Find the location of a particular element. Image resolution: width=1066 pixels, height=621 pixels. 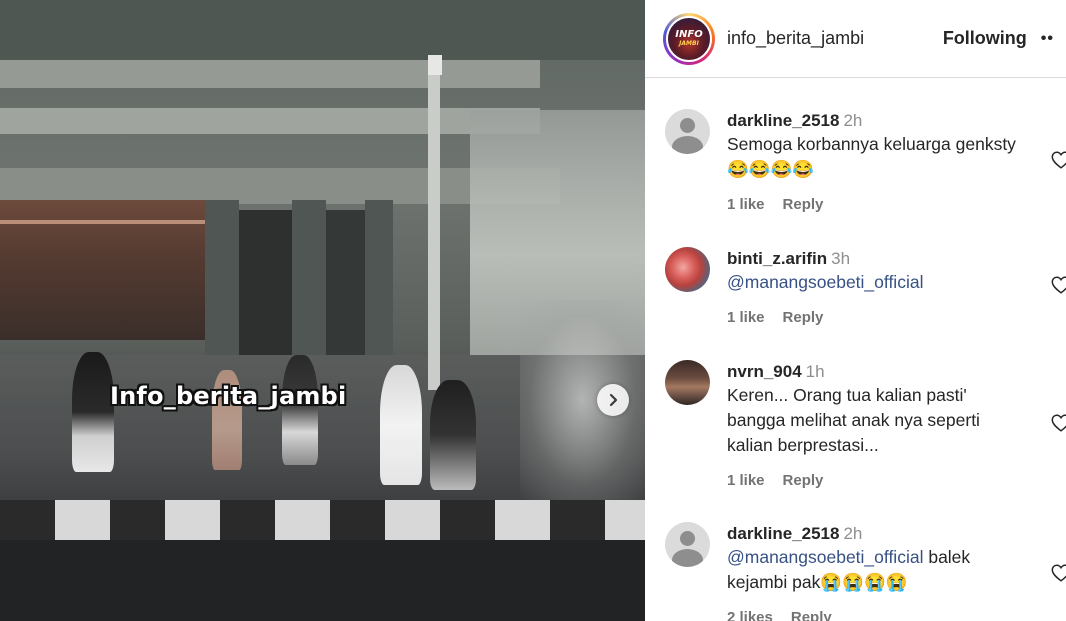

comment-header: binti_z.arifin 3h is located at coordinates (877, 258).